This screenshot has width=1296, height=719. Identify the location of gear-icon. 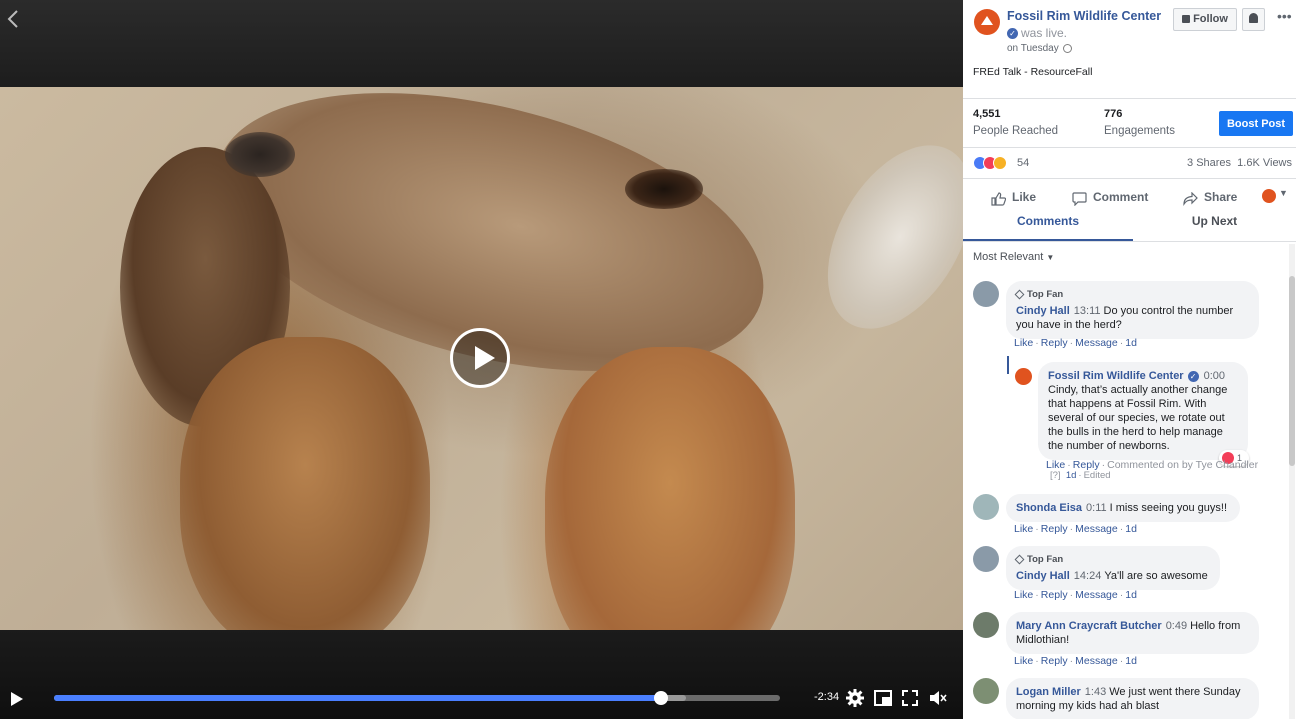
(855, 698).